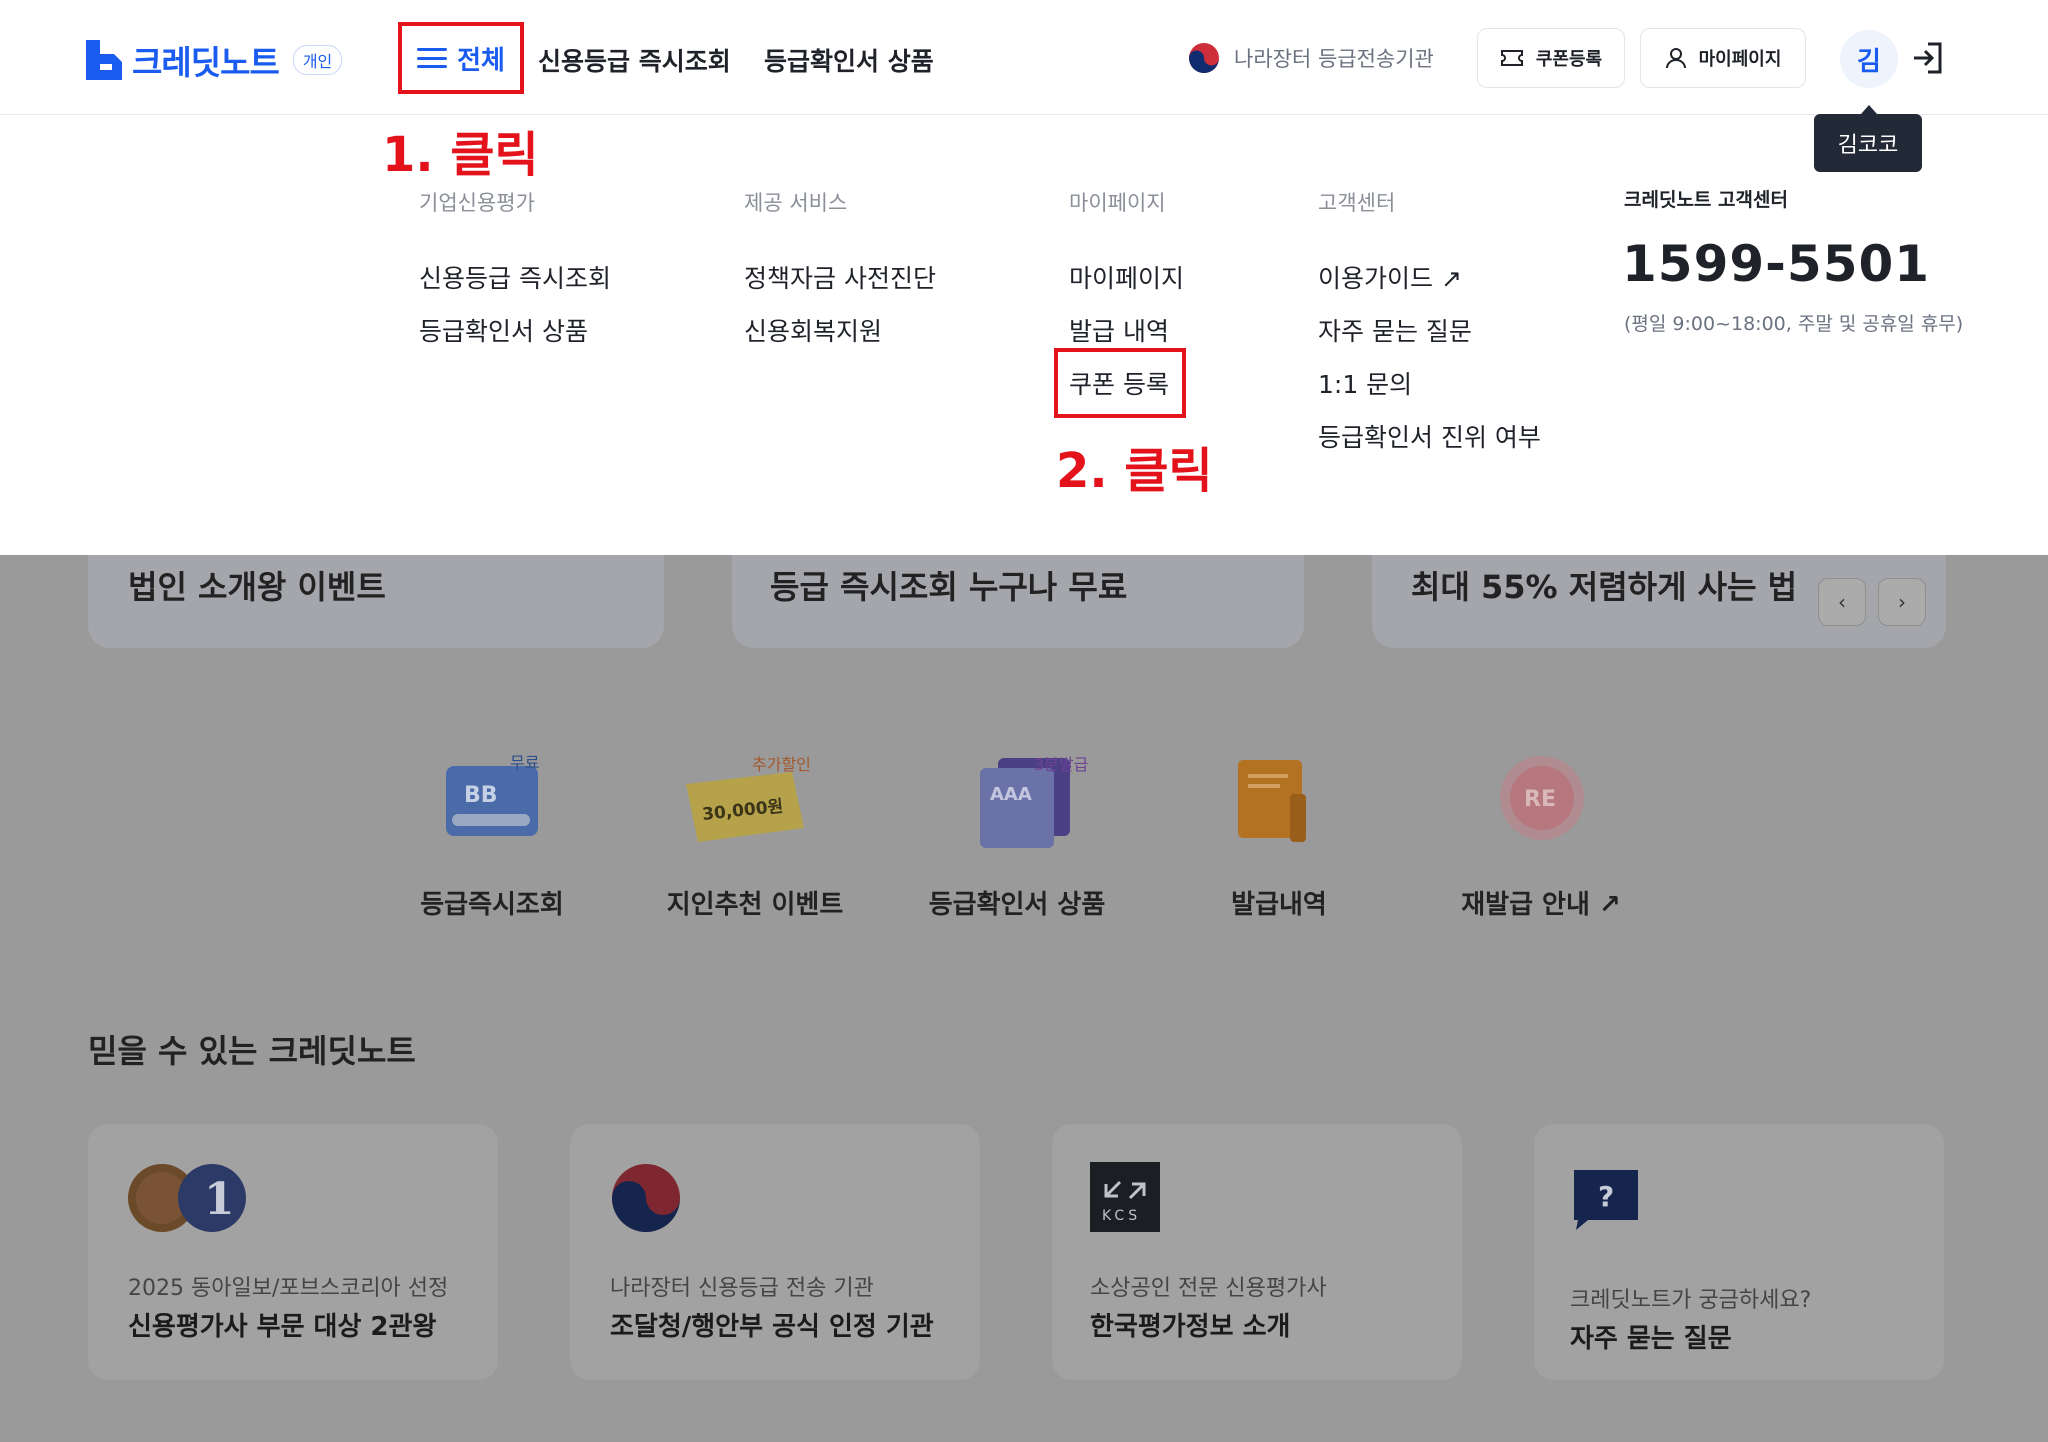 The image size is (2048, 1442). I want to click on kcs-logo-icon: KCS, so click(1125, 1197).